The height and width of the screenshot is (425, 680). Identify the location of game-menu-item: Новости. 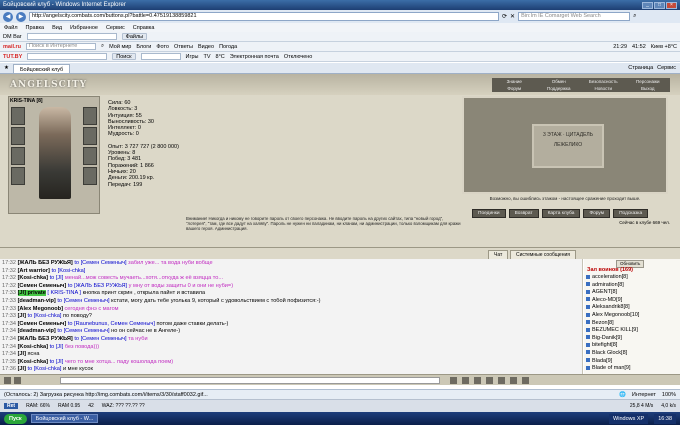
(603, 88).